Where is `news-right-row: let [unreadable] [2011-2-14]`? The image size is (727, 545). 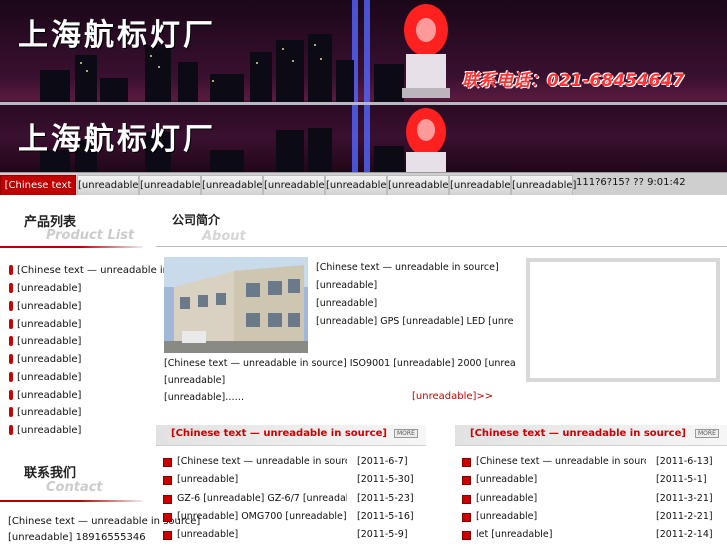 news-right-row: let [unreadable] [2011-2-14] is located at coordinates (593, 535).